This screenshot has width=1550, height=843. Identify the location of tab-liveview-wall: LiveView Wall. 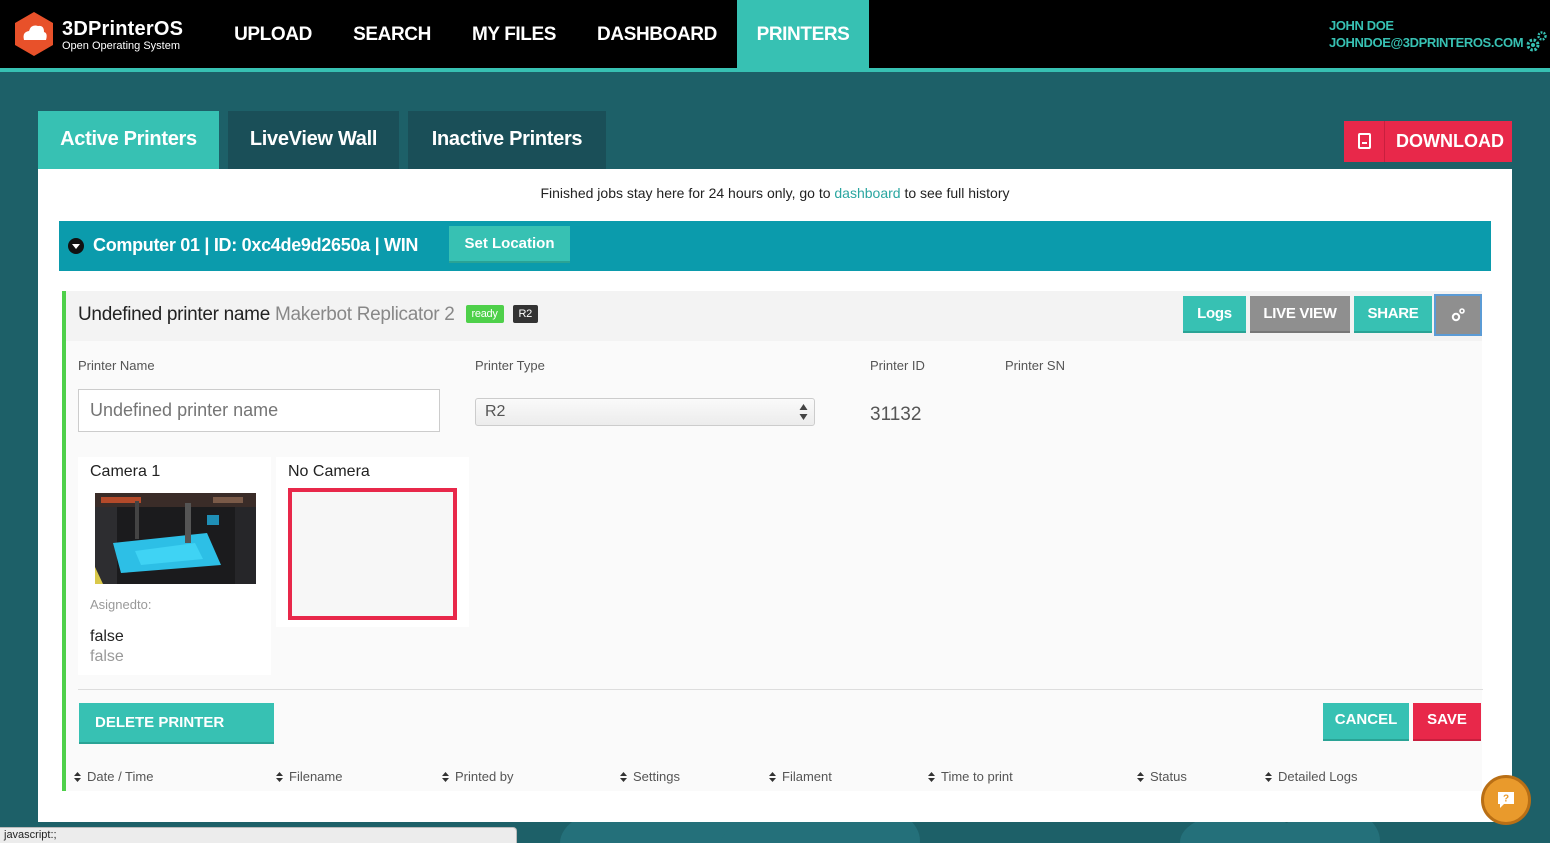
(313, 140).